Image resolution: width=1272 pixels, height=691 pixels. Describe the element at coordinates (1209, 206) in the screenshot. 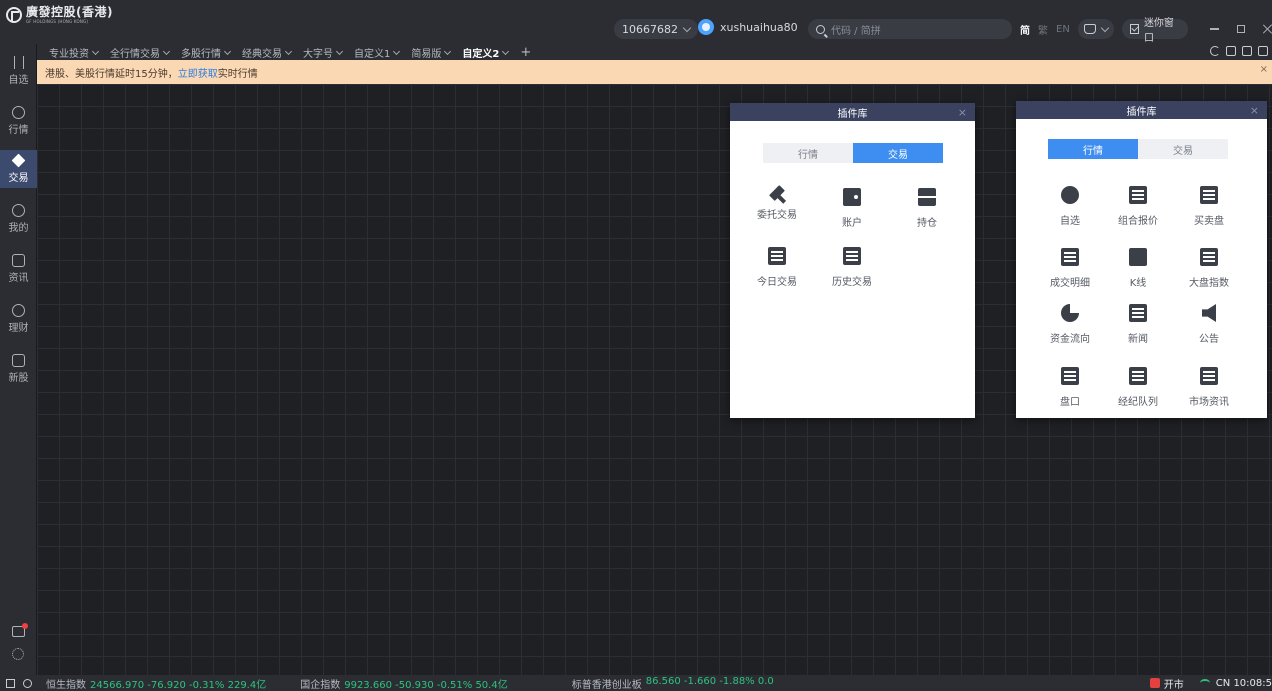

I see `plugin-order-book: 买卖盘` at that location.